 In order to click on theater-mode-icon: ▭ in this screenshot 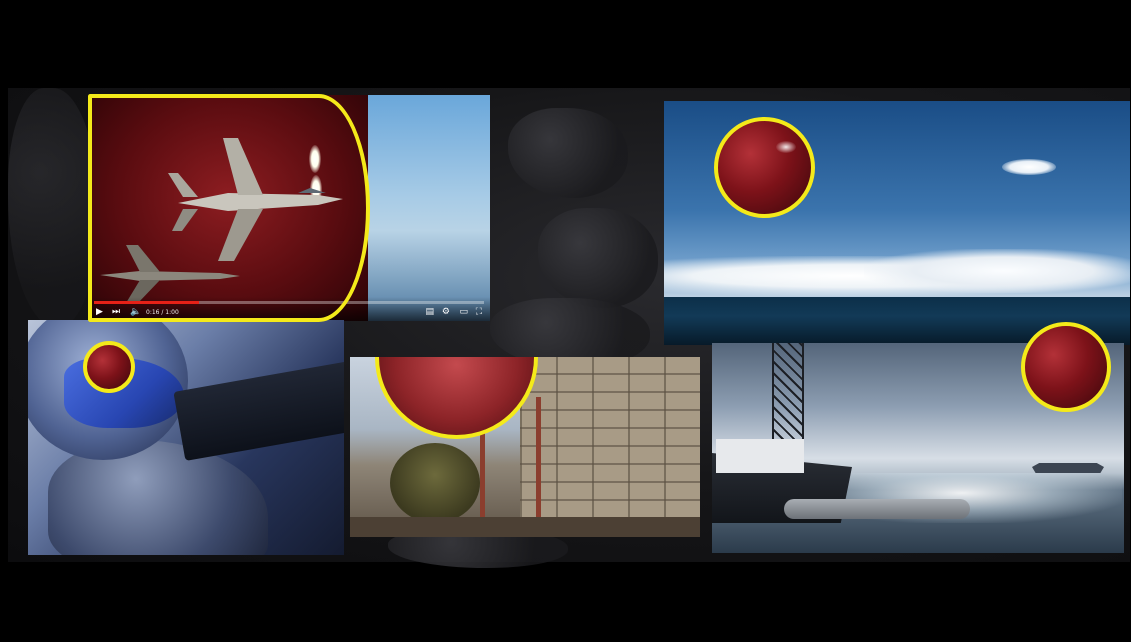, I will do `click(463, 312)`.